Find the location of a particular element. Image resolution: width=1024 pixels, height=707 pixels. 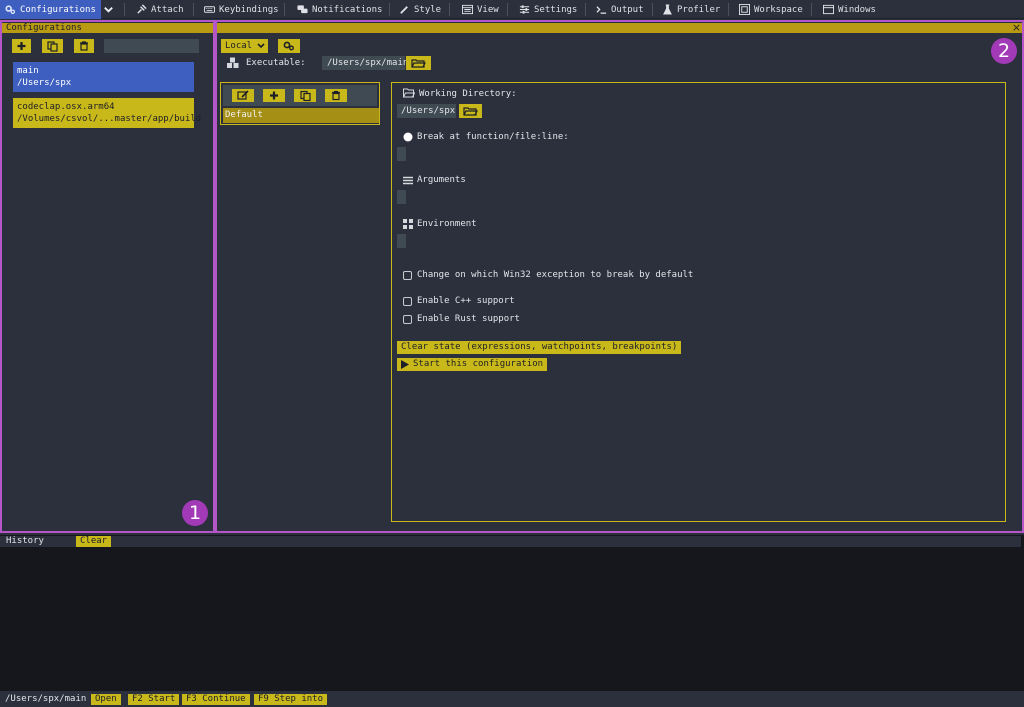

menu-settings: Settings is located at coordinates (548, 9).